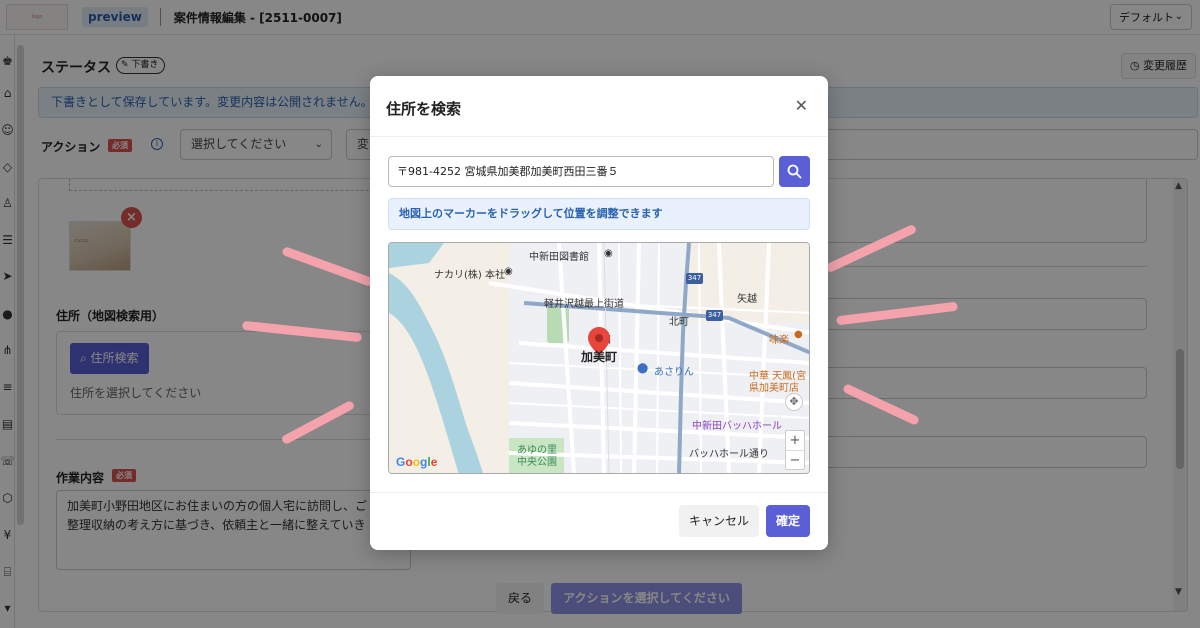 This screenshot has width=1200, height=628. What do you see at coordinates (737, 426) in the screenshot?
I see `map-label-bach-hall: 中新田バッハホール` at bounding box center [737, 426].